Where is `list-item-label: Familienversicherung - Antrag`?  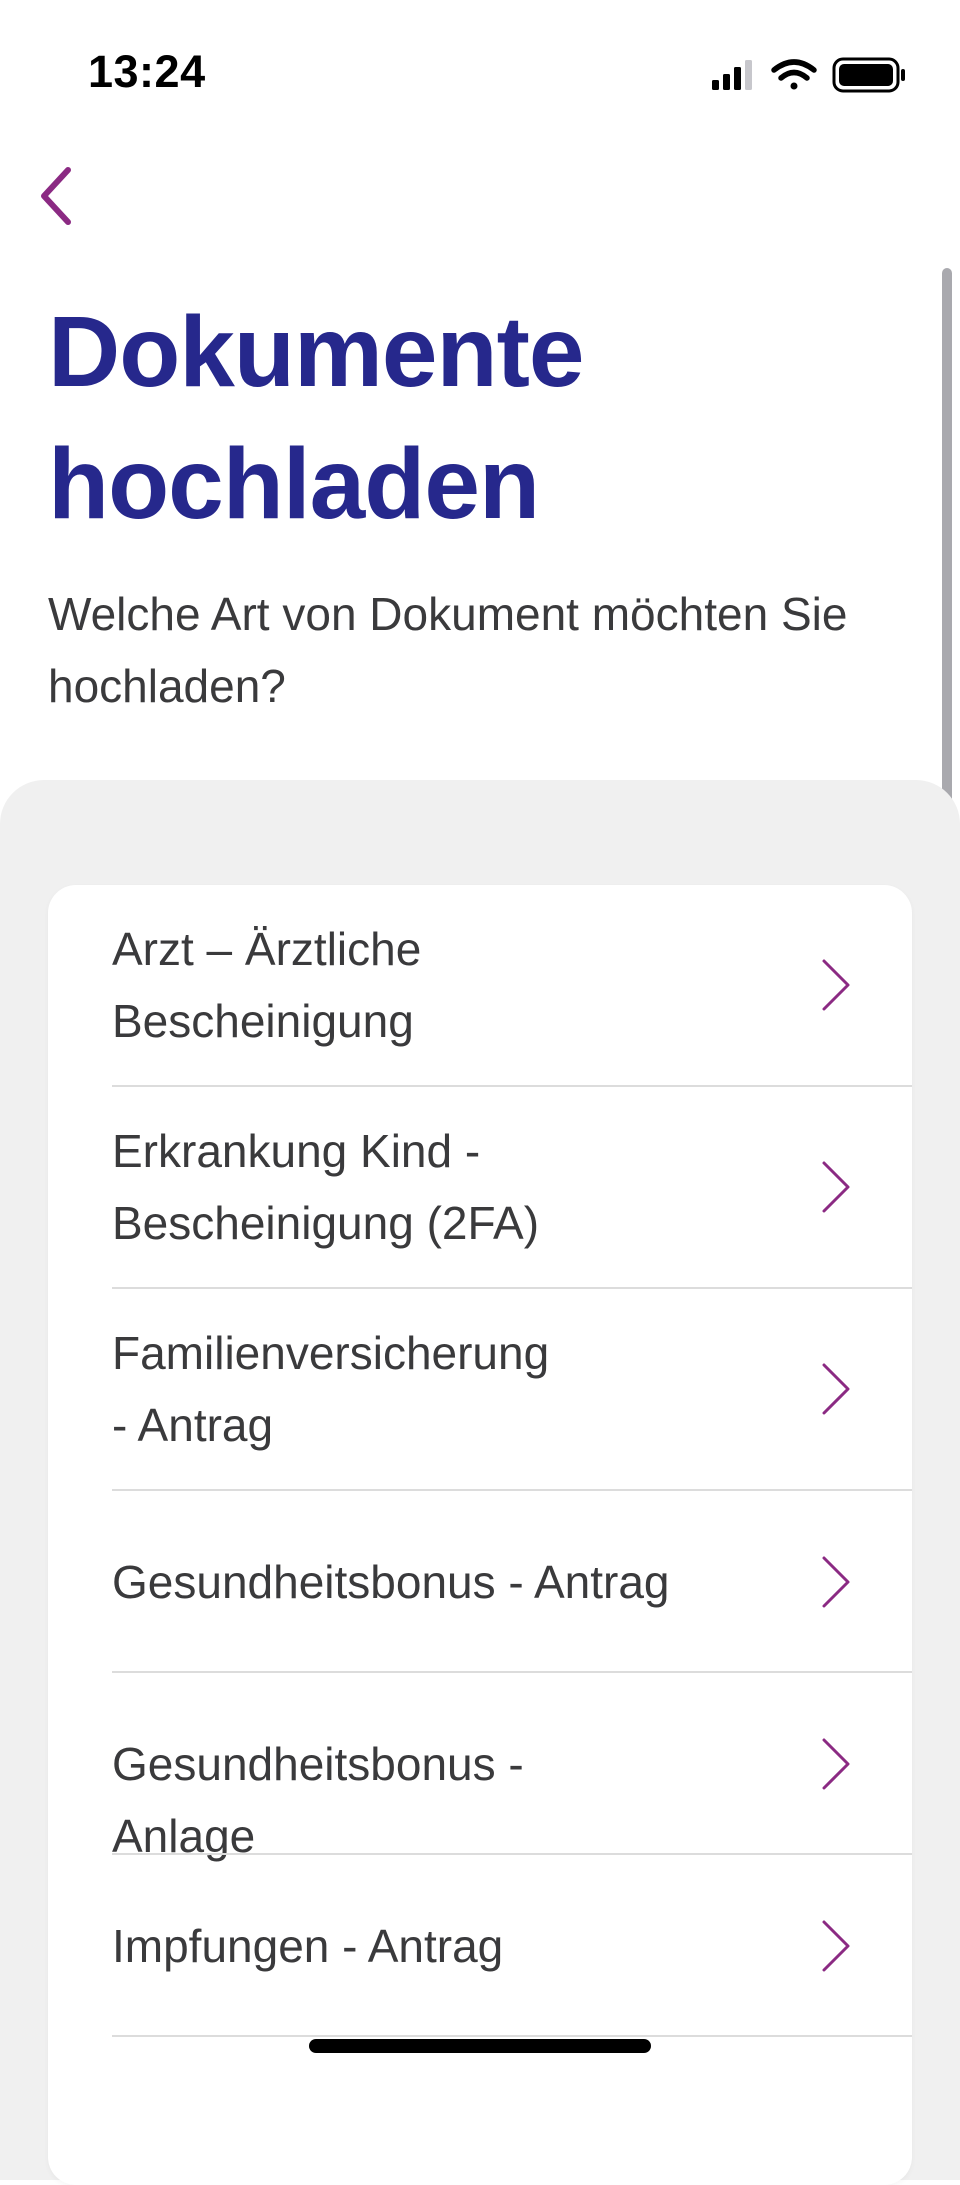
list-item-label: Familienversicherung - Antrag is located at coordinates (392, 1389).